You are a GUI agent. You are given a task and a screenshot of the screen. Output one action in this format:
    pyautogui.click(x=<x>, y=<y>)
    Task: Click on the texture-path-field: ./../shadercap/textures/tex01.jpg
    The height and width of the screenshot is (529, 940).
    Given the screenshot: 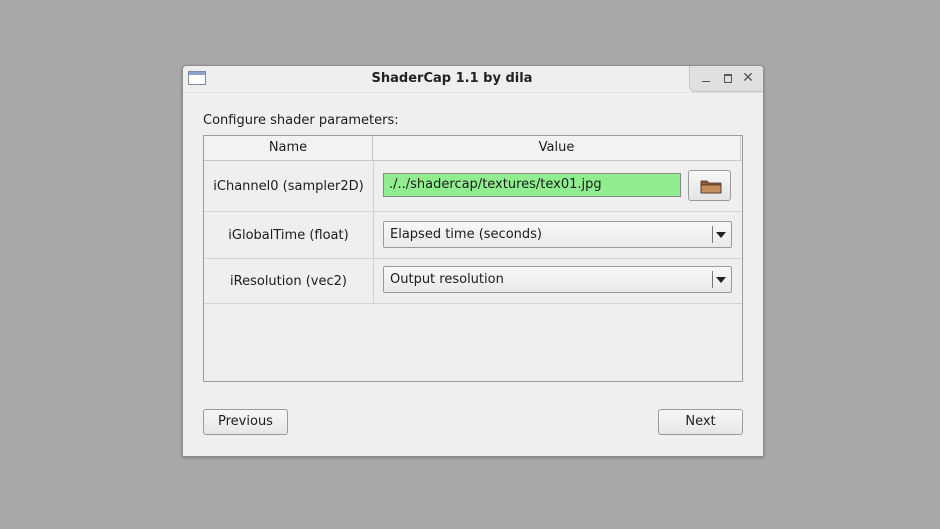 What is the action you would take?
    pyautogui.click(x=532, y=185)
    